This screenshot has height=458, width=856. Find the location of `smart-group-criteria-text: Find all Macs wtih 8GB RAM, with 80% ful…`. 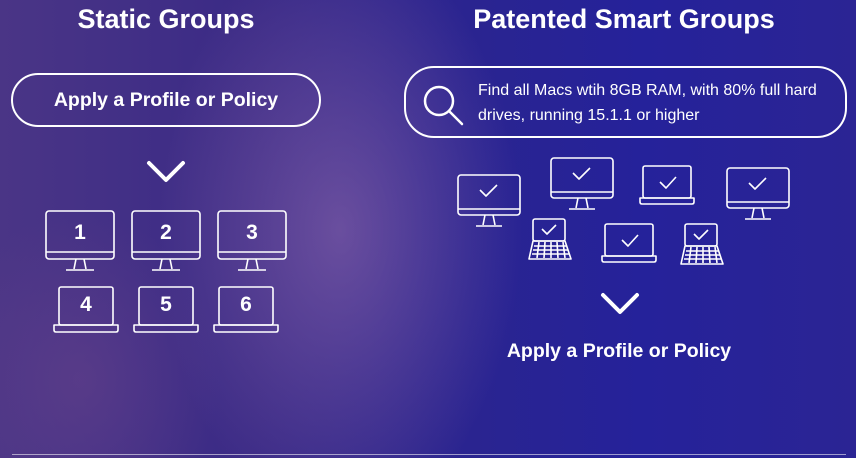

smart-group-criteria-text: Find all Macs wtih 8GB RAM, with 80% ful… is located at coordinates (647, 103).